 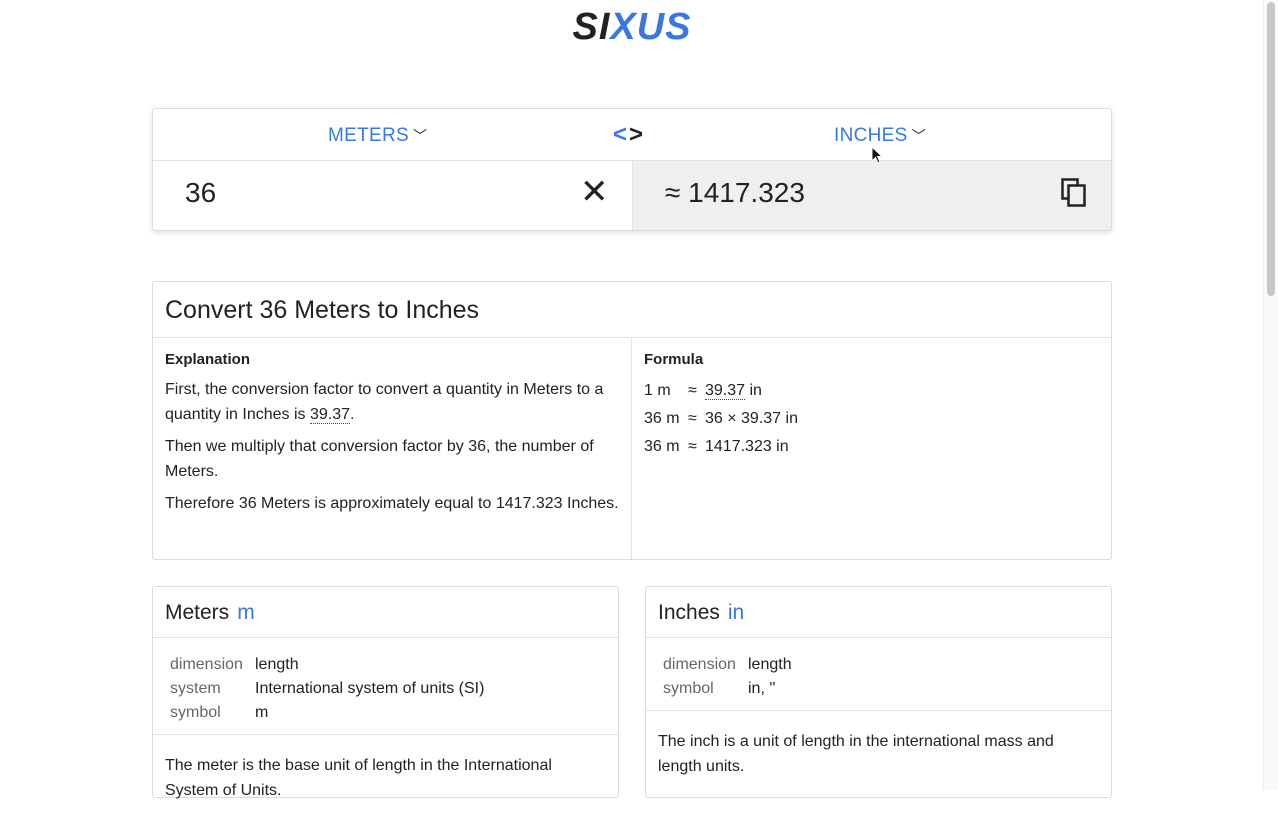 I want to click on logo-part-3: US, so click(x=664, y=27).